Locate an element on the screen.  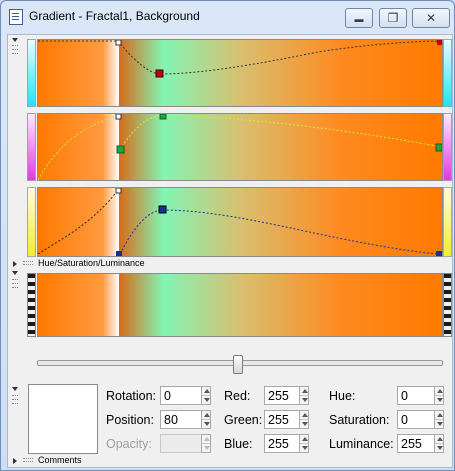
minimize-icon: ▬ is located at coordinates (359, 19).